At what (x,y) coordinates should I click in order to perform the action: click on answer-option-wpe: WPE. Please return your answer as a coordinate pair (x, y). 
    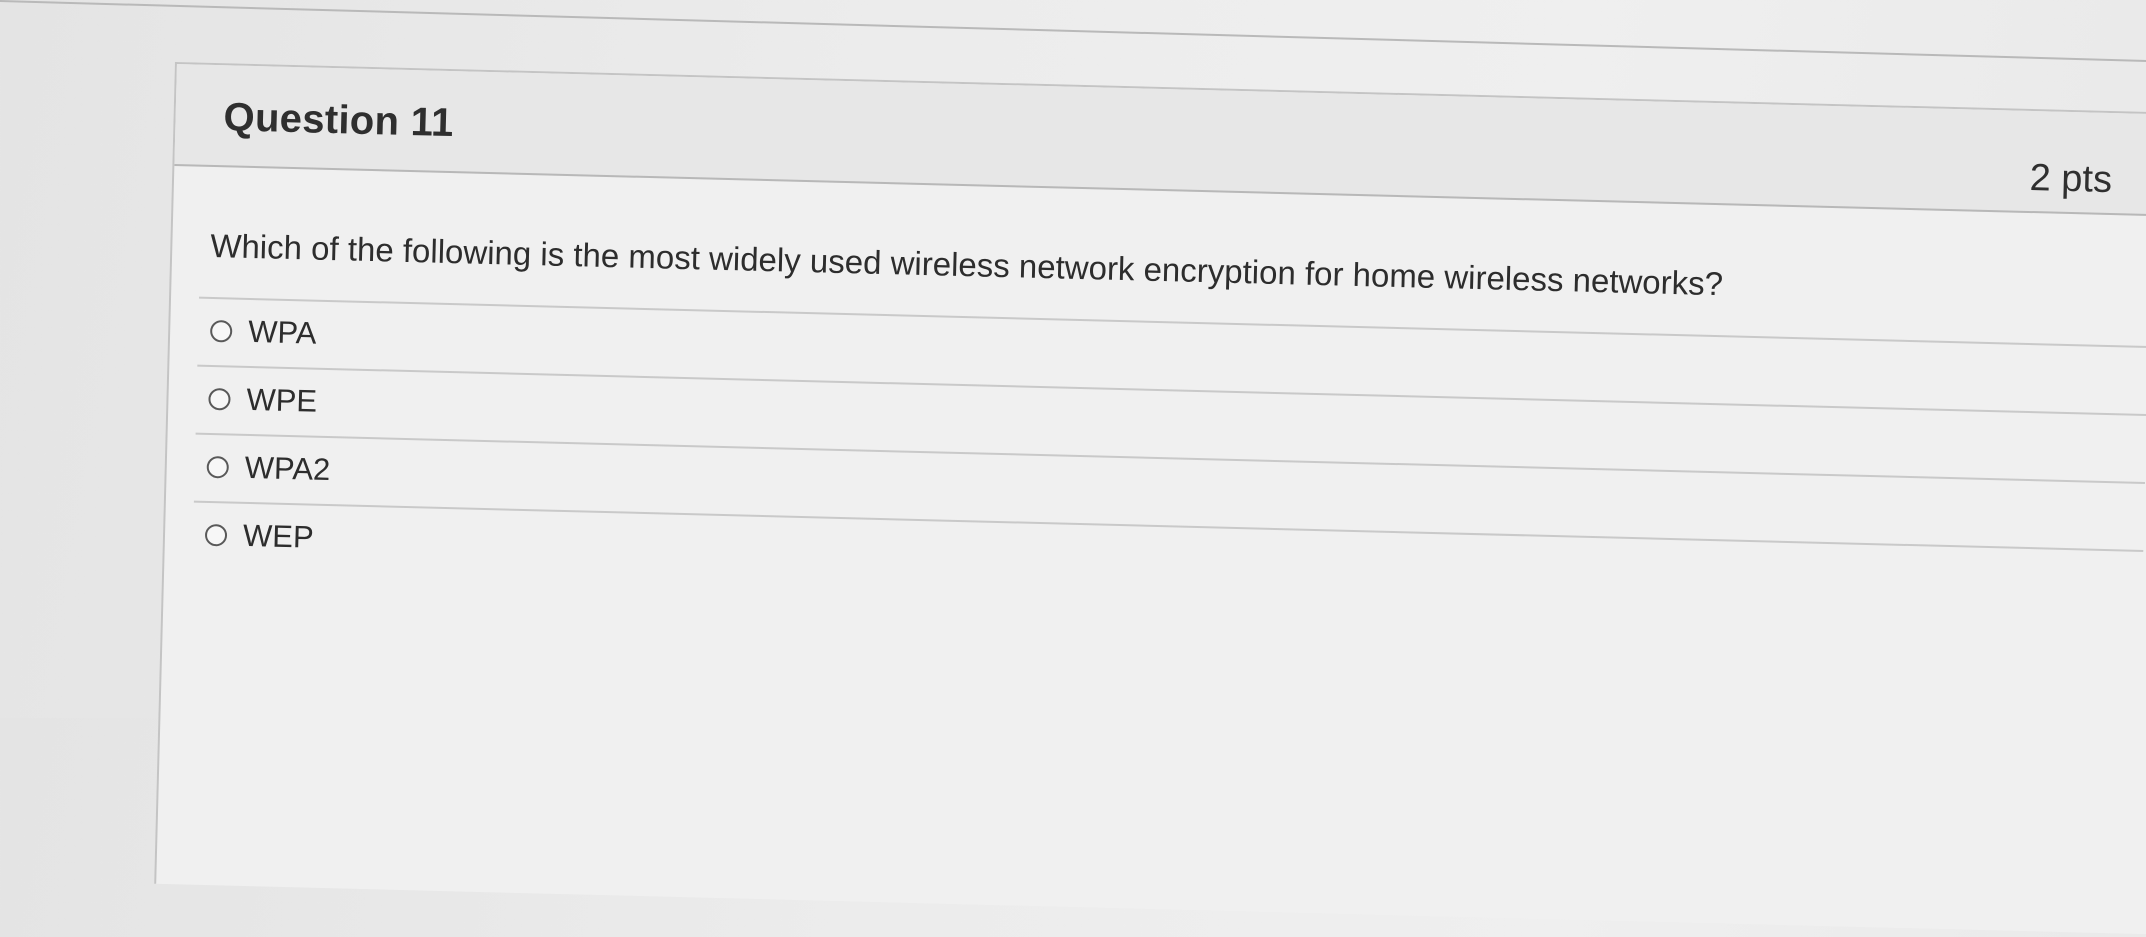
    Looking at the image, I should click on (263, 400).